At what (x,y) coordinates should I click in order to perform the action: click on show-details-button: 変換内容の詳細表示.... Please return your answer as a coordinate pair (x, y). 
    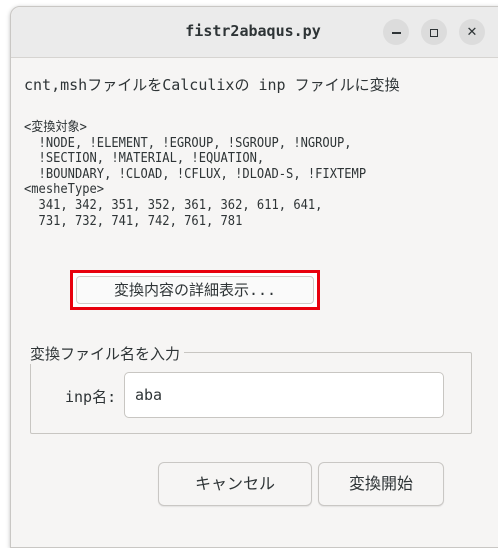
    Looking at the image, I should click on (195, 290).